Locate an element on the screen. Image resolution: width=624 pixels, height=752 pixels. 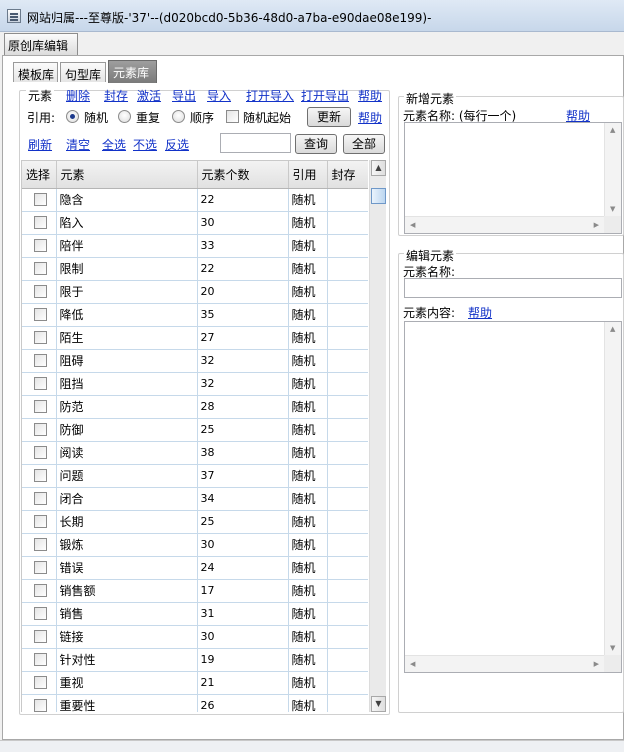
clear-link: 清空 is located at coordinates (78, 144).